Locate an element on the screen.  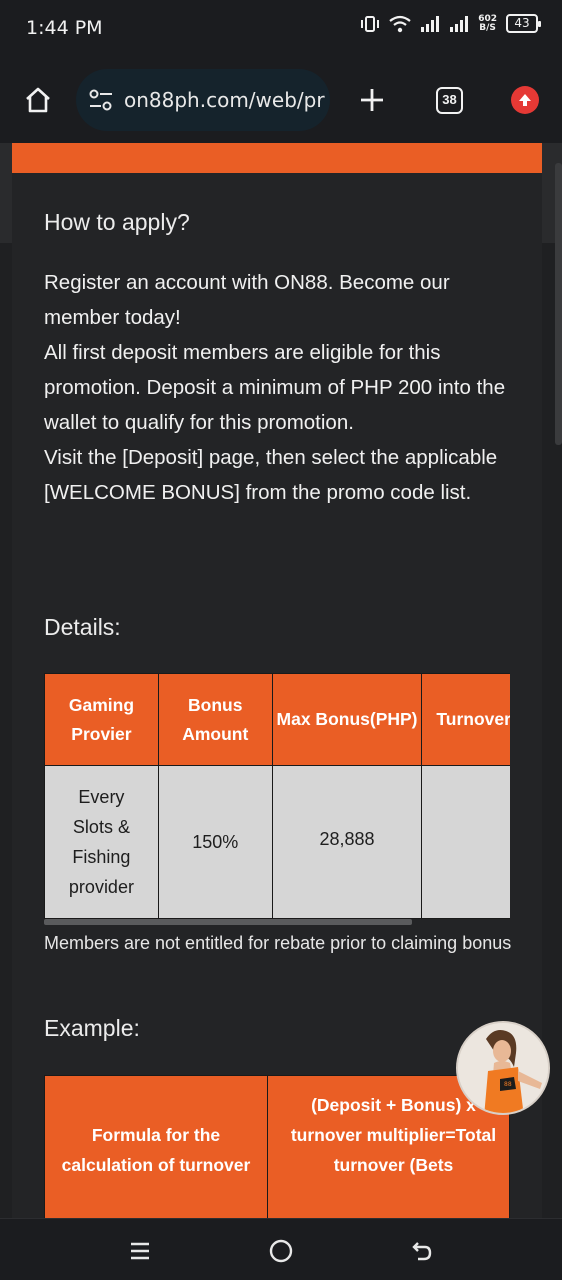
promo-banner-strip is located at coordinates (277, 158).